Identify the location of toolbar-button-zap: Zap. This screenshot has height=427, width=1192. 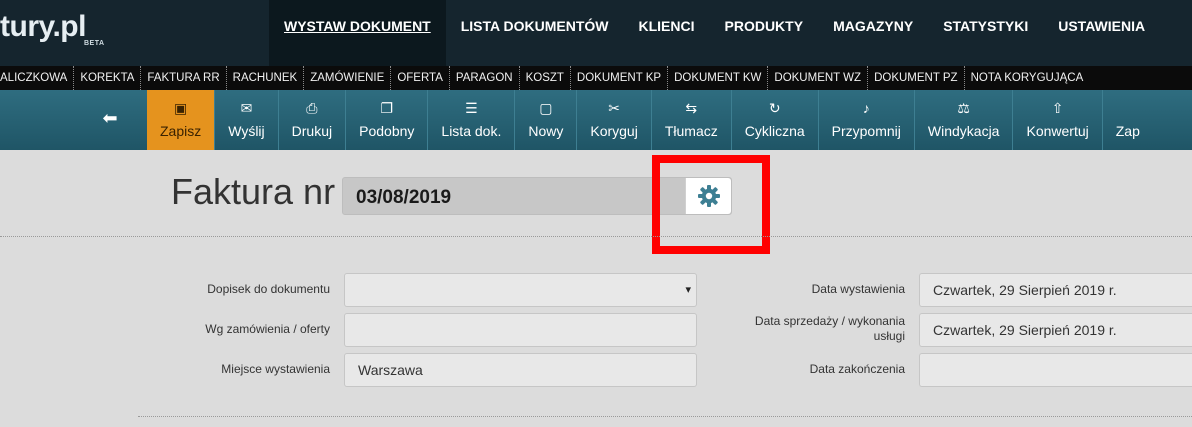
(1127, 120).